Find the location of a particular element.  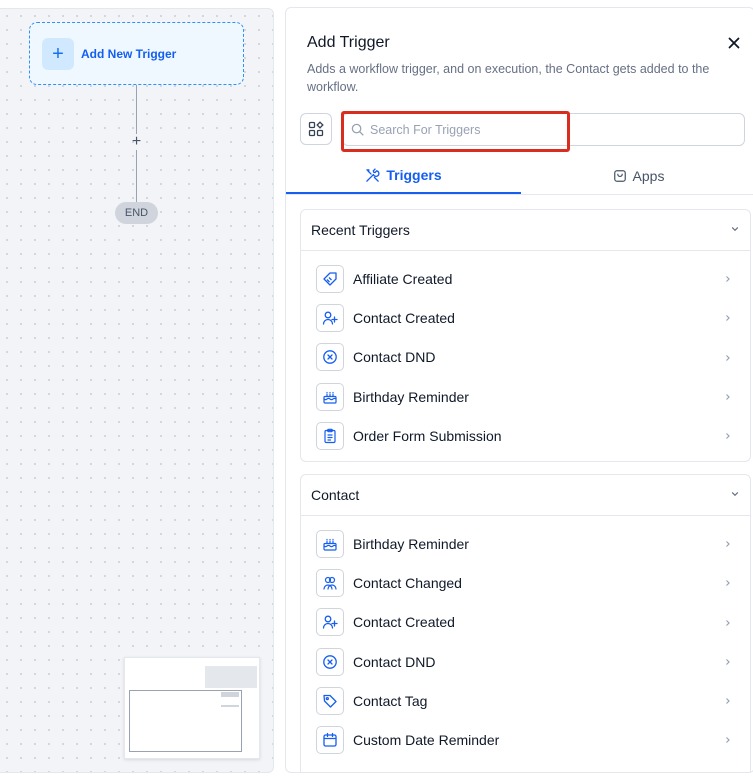

trigger-item-label: Custom Date Reminder is located at coordinates (426, 740).